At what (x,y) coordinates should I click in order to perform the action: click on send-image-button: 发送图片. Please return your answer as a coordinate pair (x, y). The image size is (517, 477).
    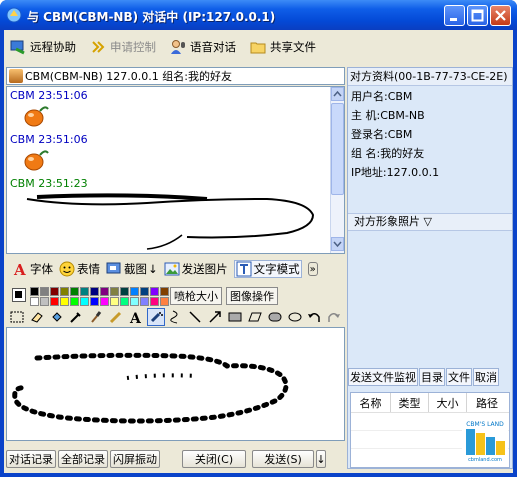
    Looking at the image, I should click on (196, 269).